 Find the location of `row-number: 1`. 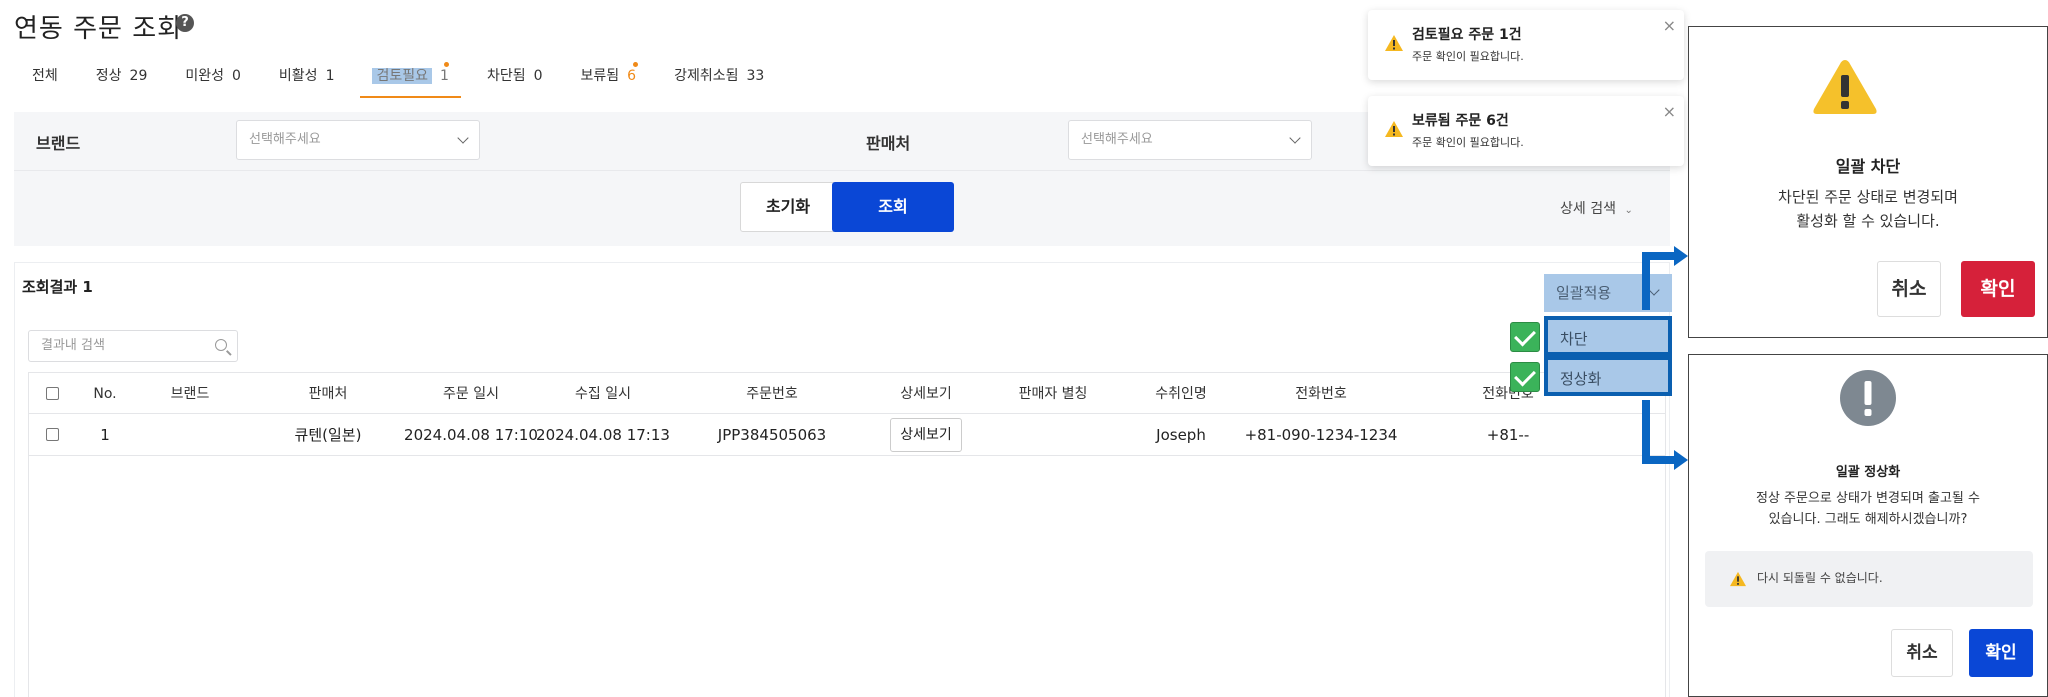

row-number: 1 is located at coordinates (105, 435).